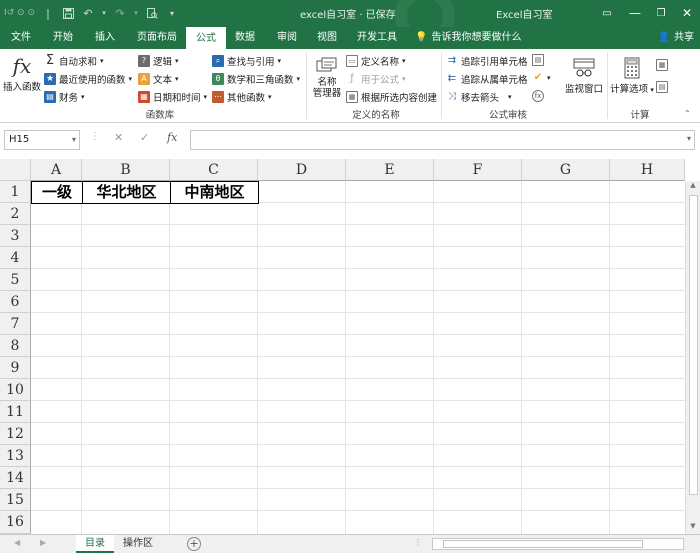 This screenshot has height=553, width=700. Describe the element at coordinates (487, 61) in the screenshot. I see `trace-precedents-button: ⇉ 追踪引用单元格` at that location.